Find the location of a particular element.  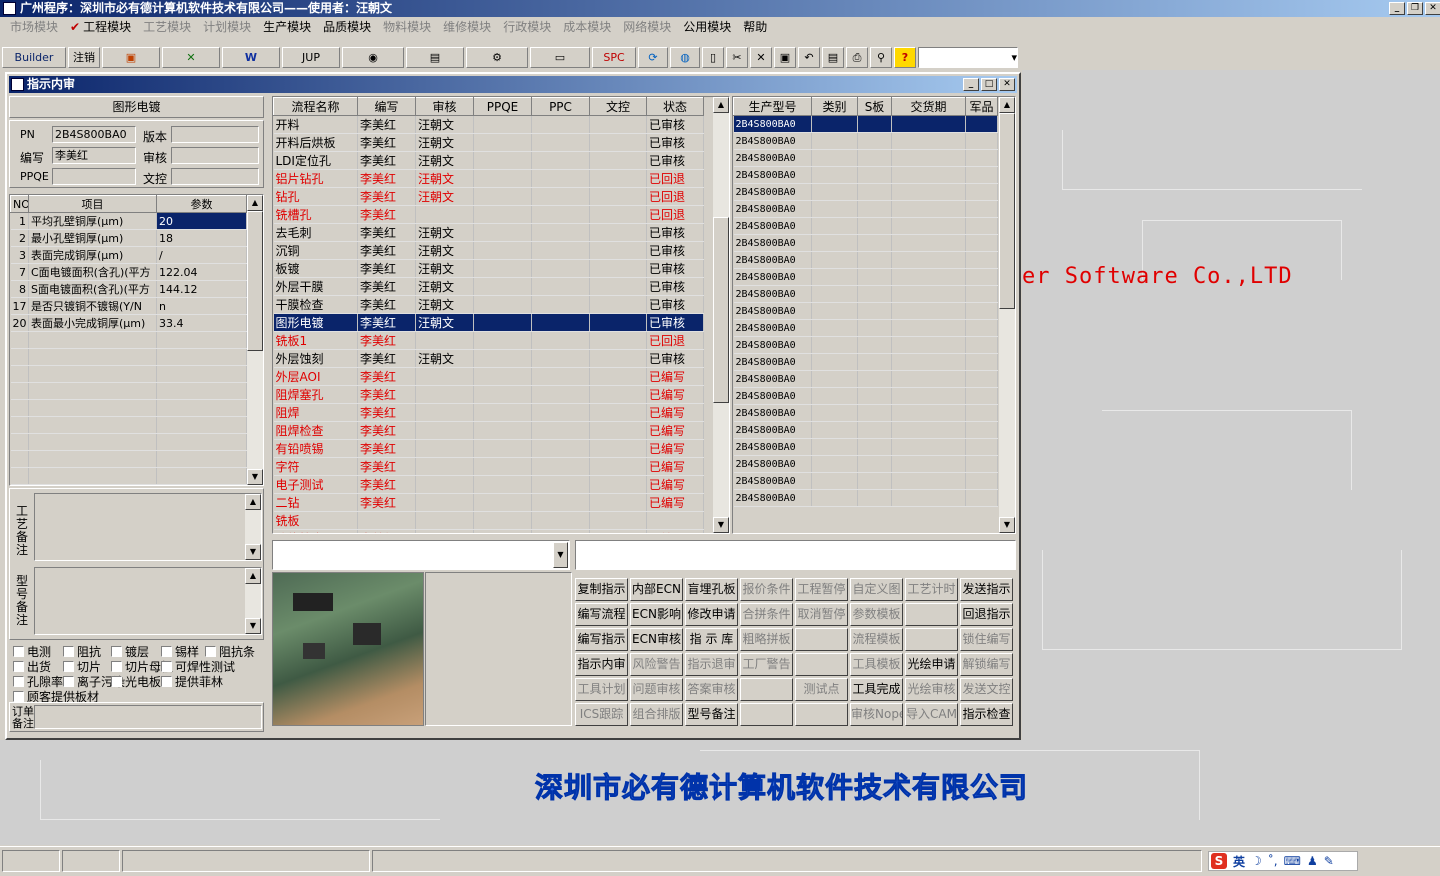

param-cell: 144.12 is located at coordinates (201, 289).